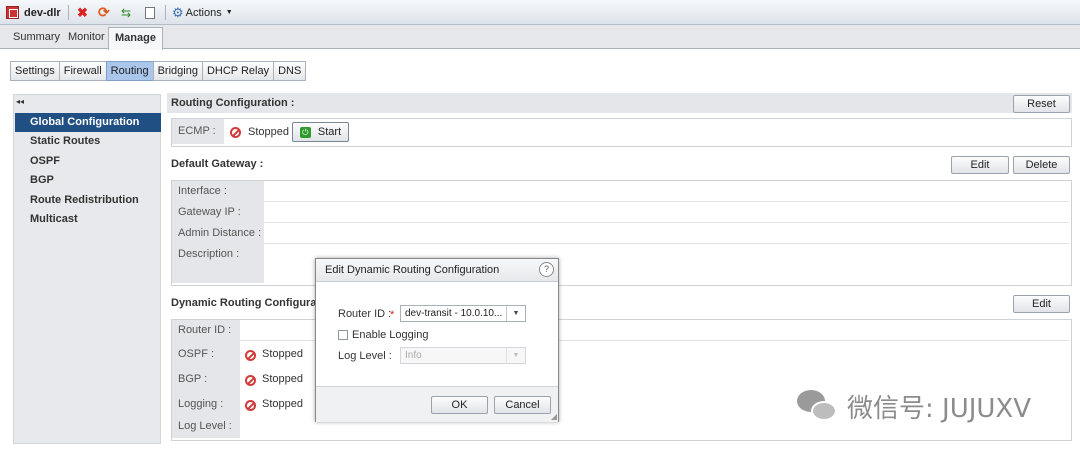  I want to click on edge-object-title: dev-dlr, so click(33, 12).